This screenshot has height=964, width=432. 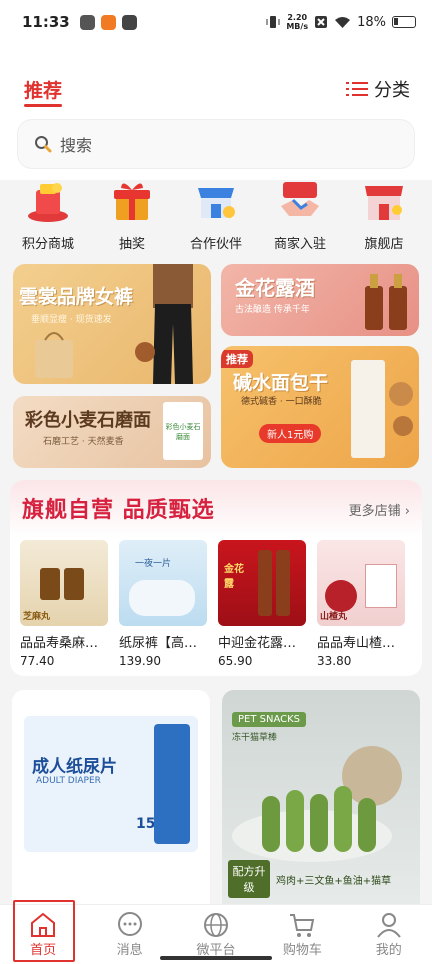 What do you see at coordinates (43, 144) in the screenshot?
I see `search-icon` at bounding box center [43, 144].